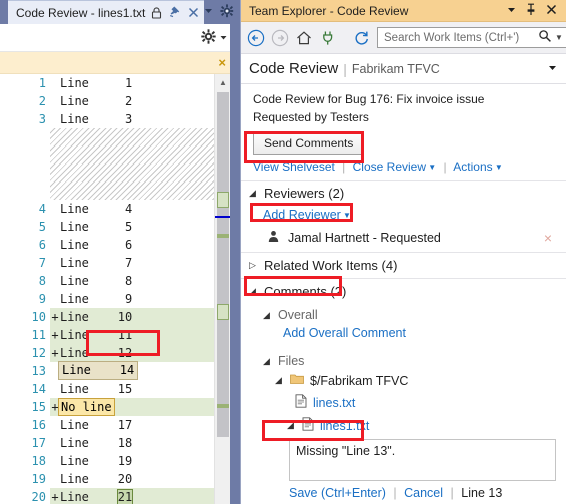 This screenshot has height=504, width=566. Describe the element at coordinates (472, 167) in the screenshot. I see `actions-link: Actions` at that location.